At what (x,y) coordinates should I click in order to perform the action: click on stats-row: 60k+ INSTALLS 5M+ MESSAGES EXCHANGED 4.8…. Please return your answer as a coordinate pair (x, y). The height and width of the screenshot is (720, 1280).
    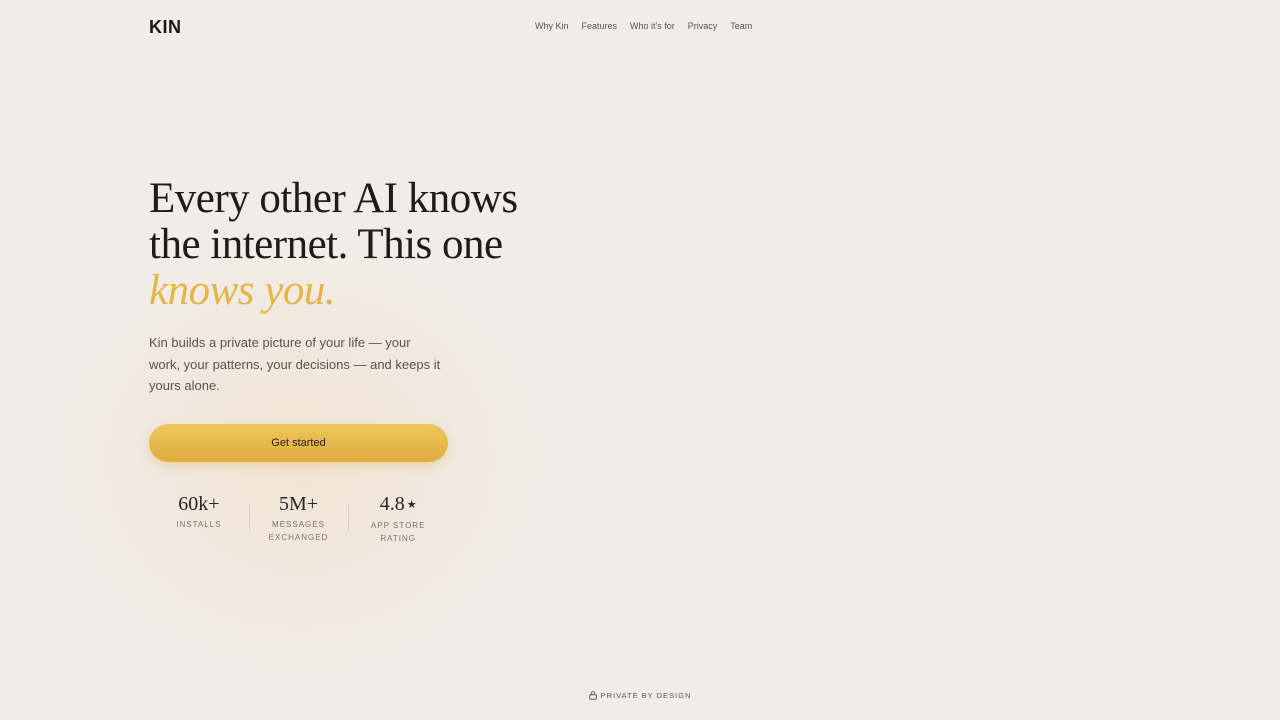
    Looking at the image, I should click on (298, 519).